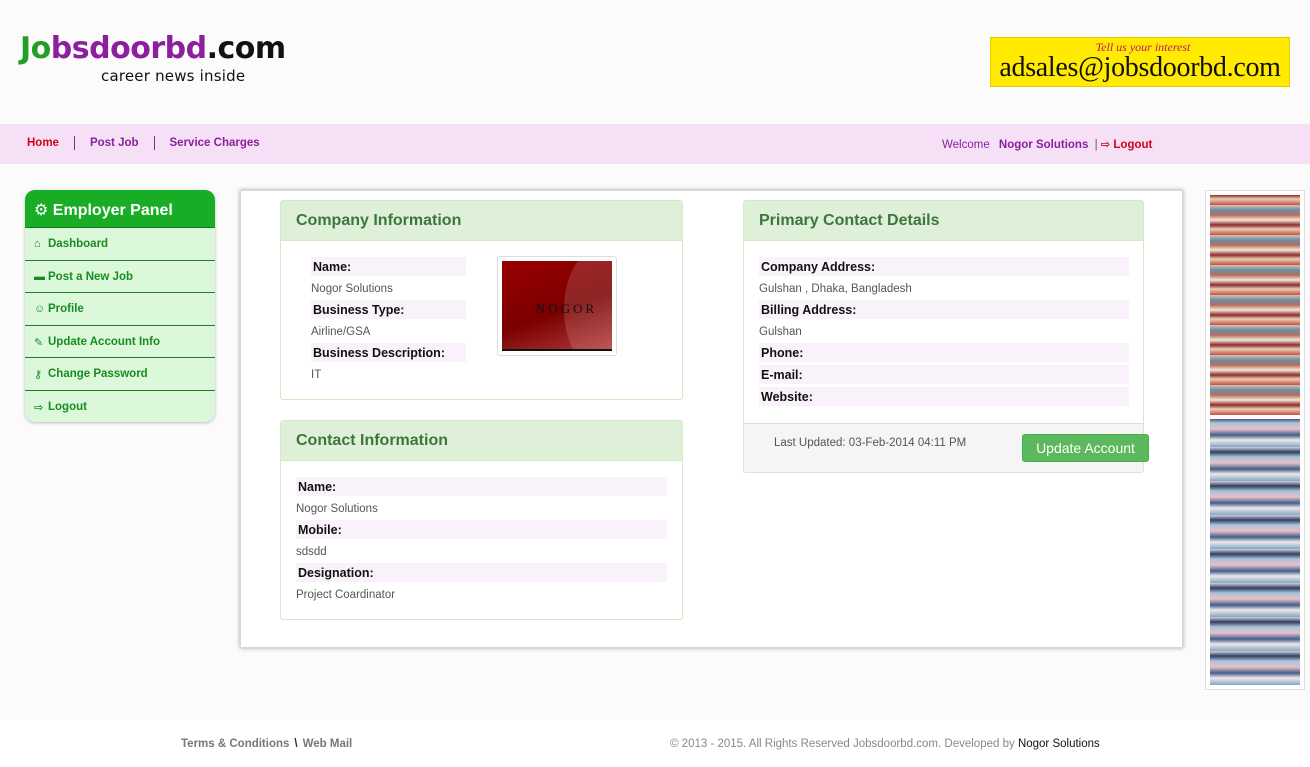 The image size is (1310, 767). What do you see at coordinates (173, 76) in the screenshot?
I see `logo-tagline: career news inside` at bounding box center [173, 76].